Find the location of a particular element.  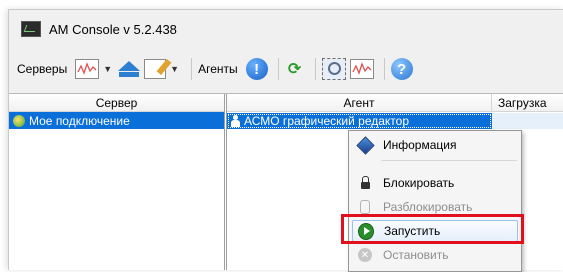

window-title: AM Console v 5.2.438 is located at coordinates (113, 29).